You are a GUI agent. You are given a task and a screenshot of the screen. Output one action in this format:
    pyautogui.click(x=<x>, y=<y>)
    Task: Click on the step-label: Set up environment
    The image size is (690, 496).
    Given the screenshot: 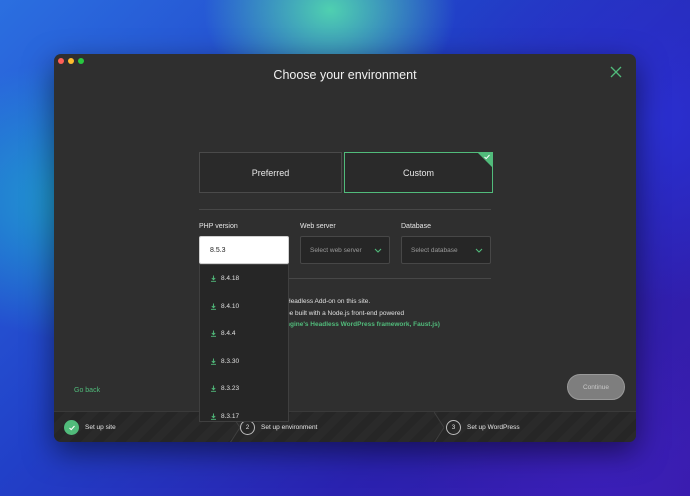 What is the action you would take?
    pyautogui.click(x=289, y=427)
    